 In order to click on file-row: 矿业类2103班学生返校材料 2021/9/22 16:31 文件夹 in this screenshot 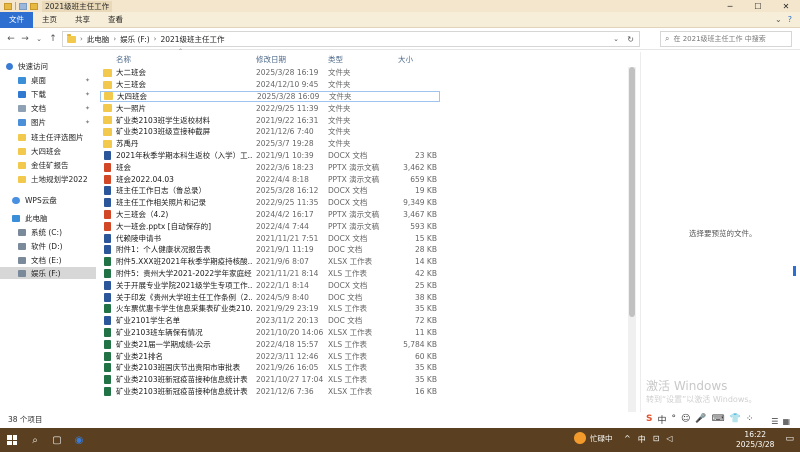, I will do `click(270, 120)`.